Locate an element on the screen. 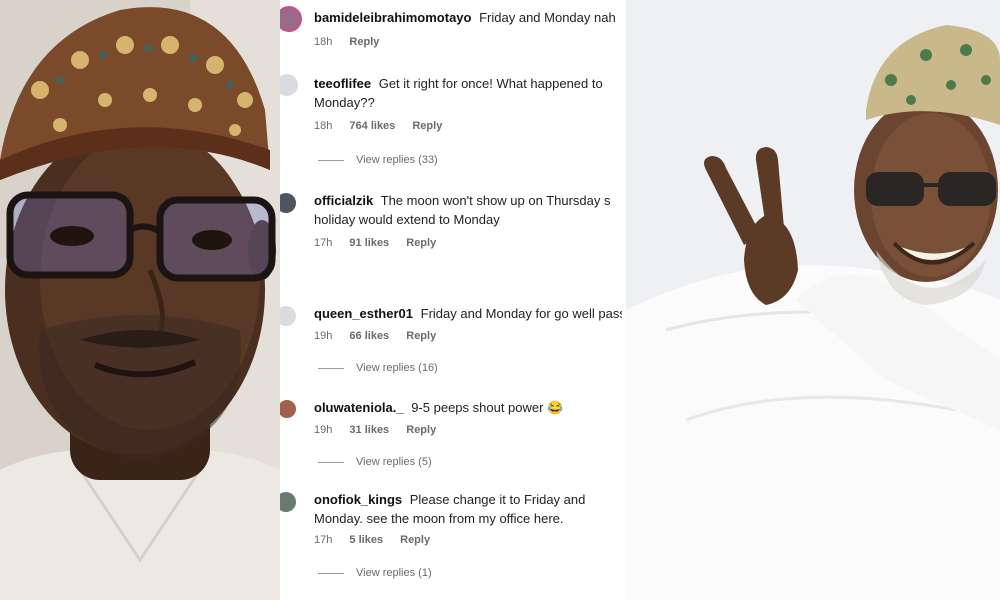  view-replies-button: View replies (33) is located at coordinates (378, 160).